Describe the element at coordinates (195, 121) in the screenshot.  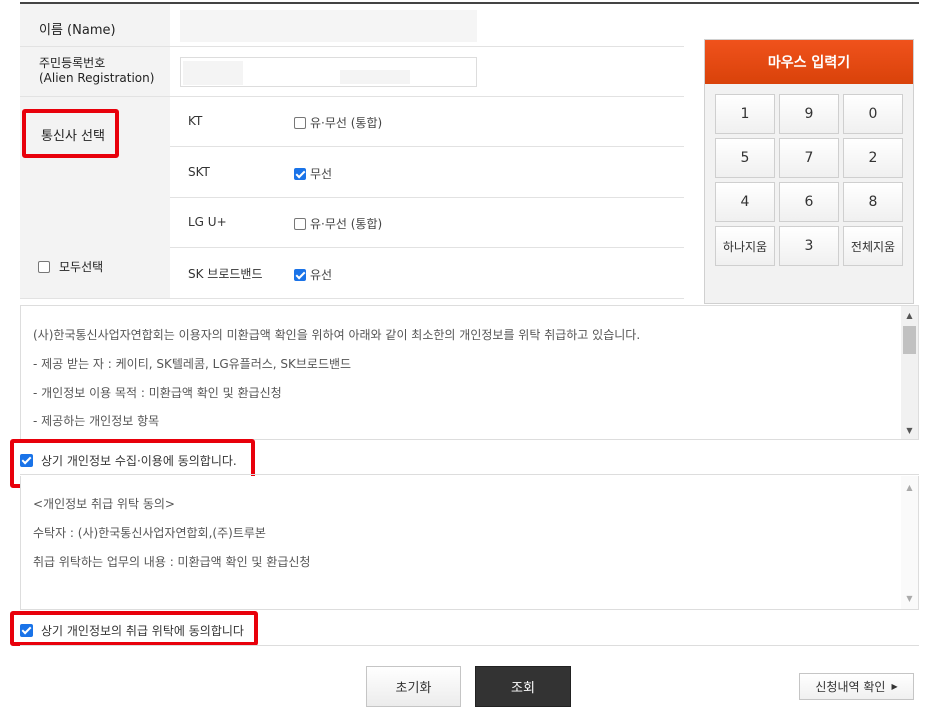
I see `carrier-name-kt: KT` at that location.